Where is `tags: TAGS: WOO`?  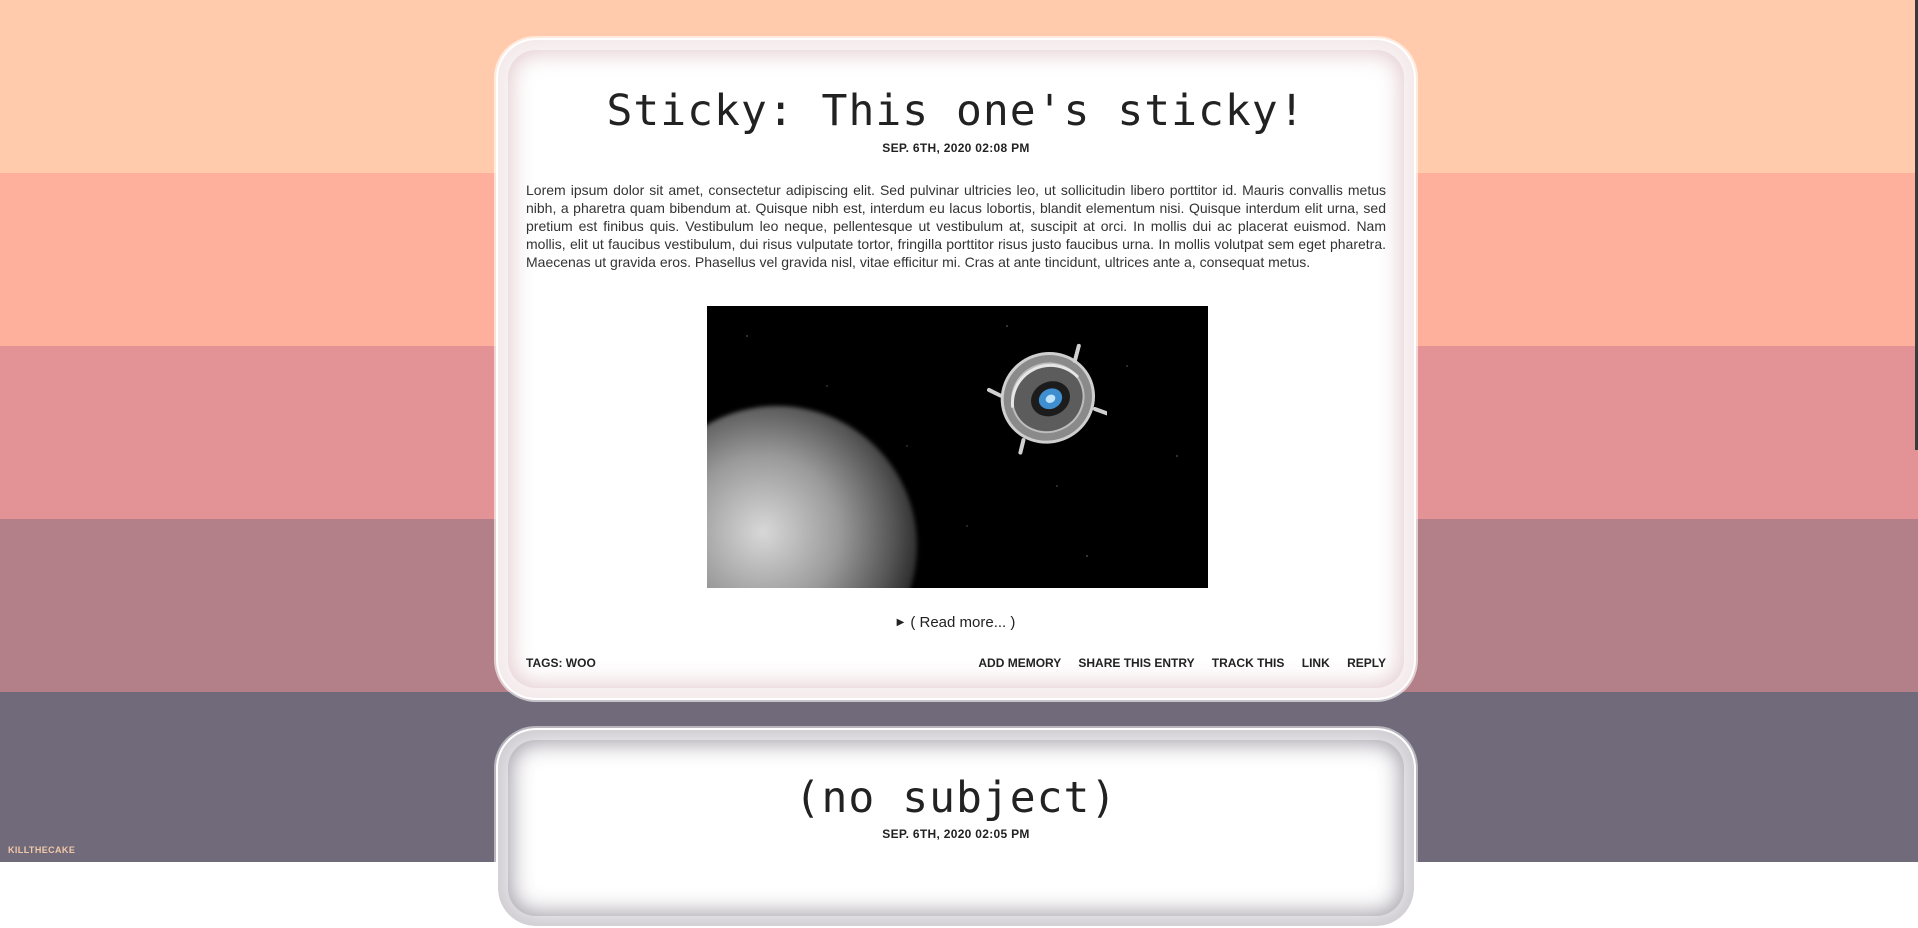
tags: TAGS: WOO is located at coordinates (561, 663).